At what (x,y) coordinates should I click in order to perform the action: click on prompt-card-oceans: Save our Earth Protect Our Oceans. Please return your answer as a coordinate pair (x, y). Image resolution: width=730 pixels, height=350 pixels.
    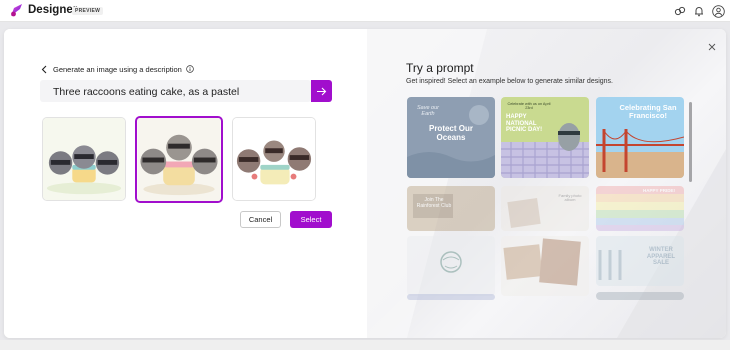
    Looking at the image, I should click on (451, 137).